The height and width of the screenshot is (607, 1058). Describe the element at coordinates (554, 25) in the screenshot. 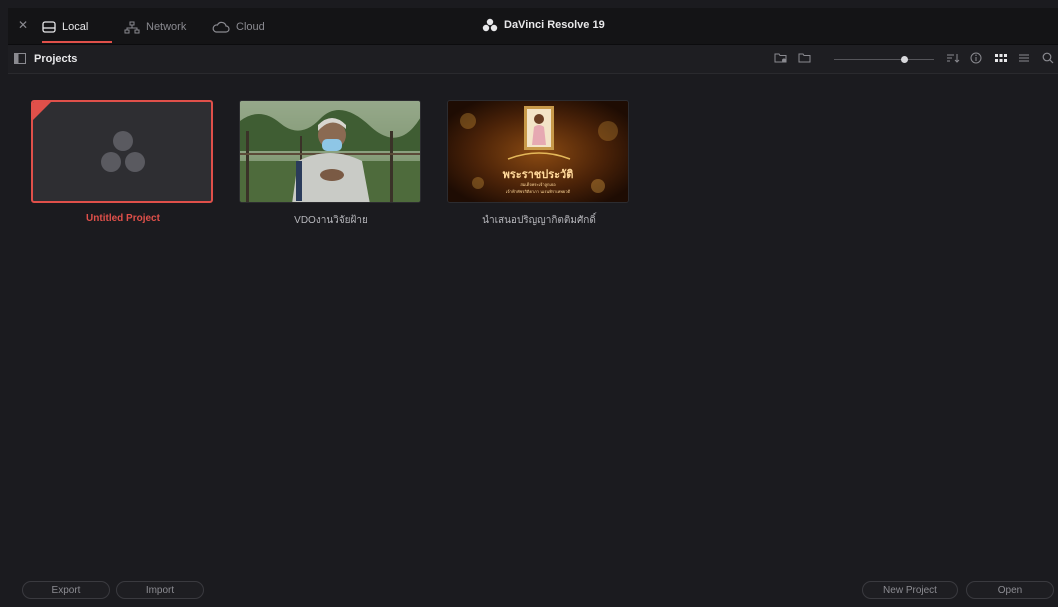

I see `app-title-text: DaVinci Resolve 19` at that location.